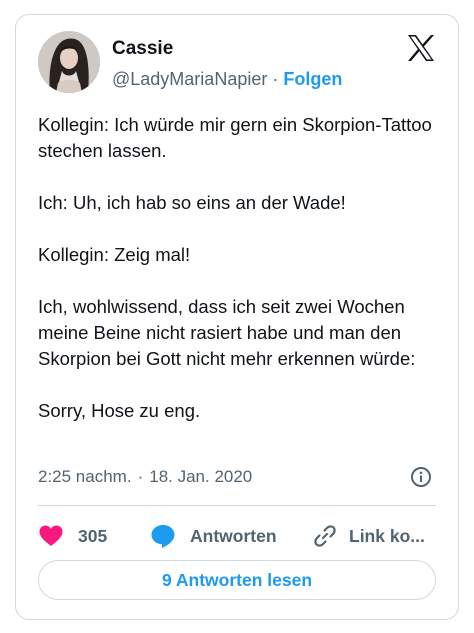 This screenshot has height=633, width=474. Describe the element at coordinates (237, 505) in the screenshot. I see `divider` at that location.